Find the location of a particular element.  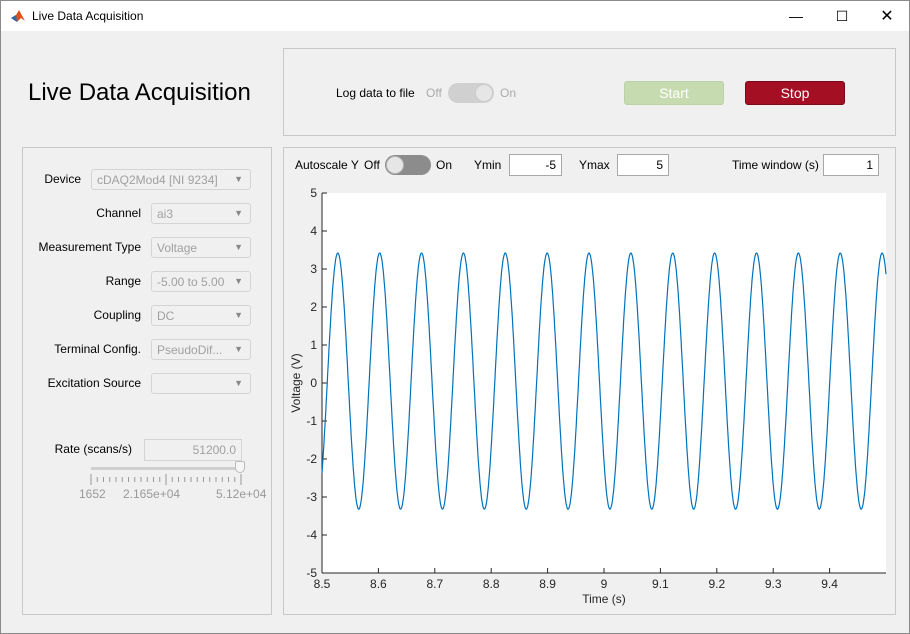

channel-dropdown: ai3 ▼ is located at coordinates (201, 213).